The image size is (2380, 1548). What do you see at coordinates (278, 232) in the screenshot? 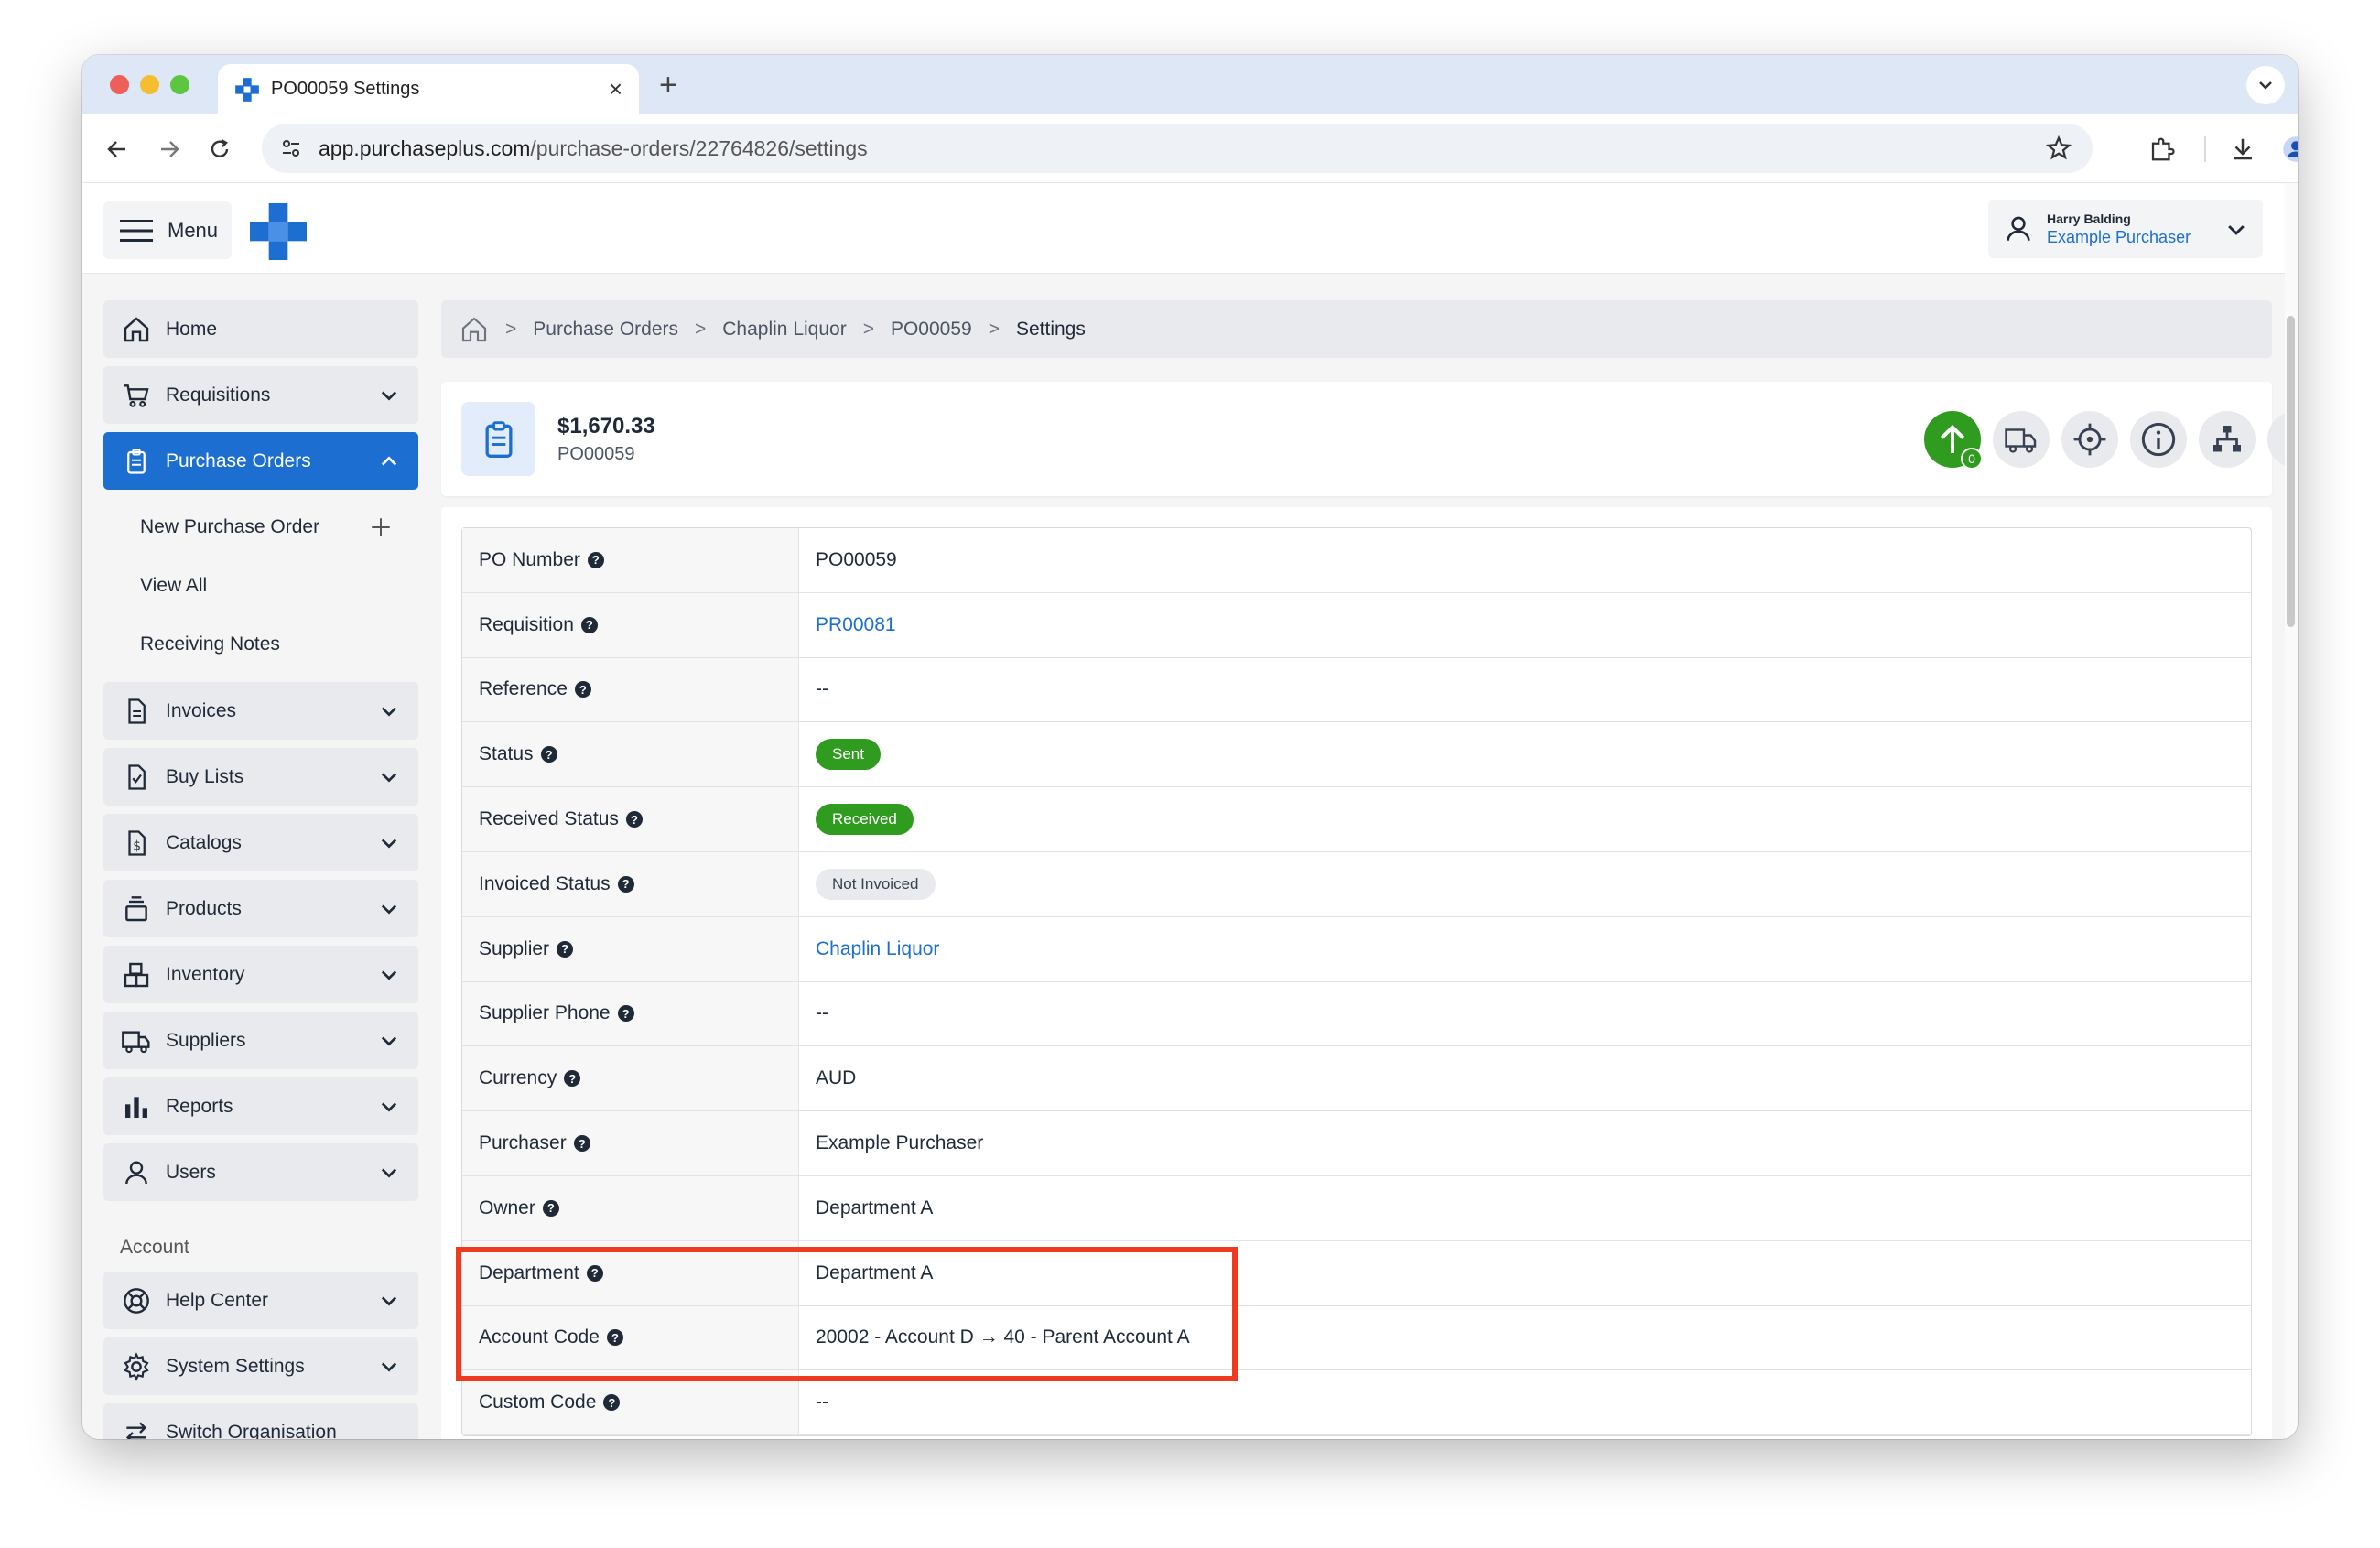
I see `purchaseplus-logo-icon` at bounding box center [278, 232].